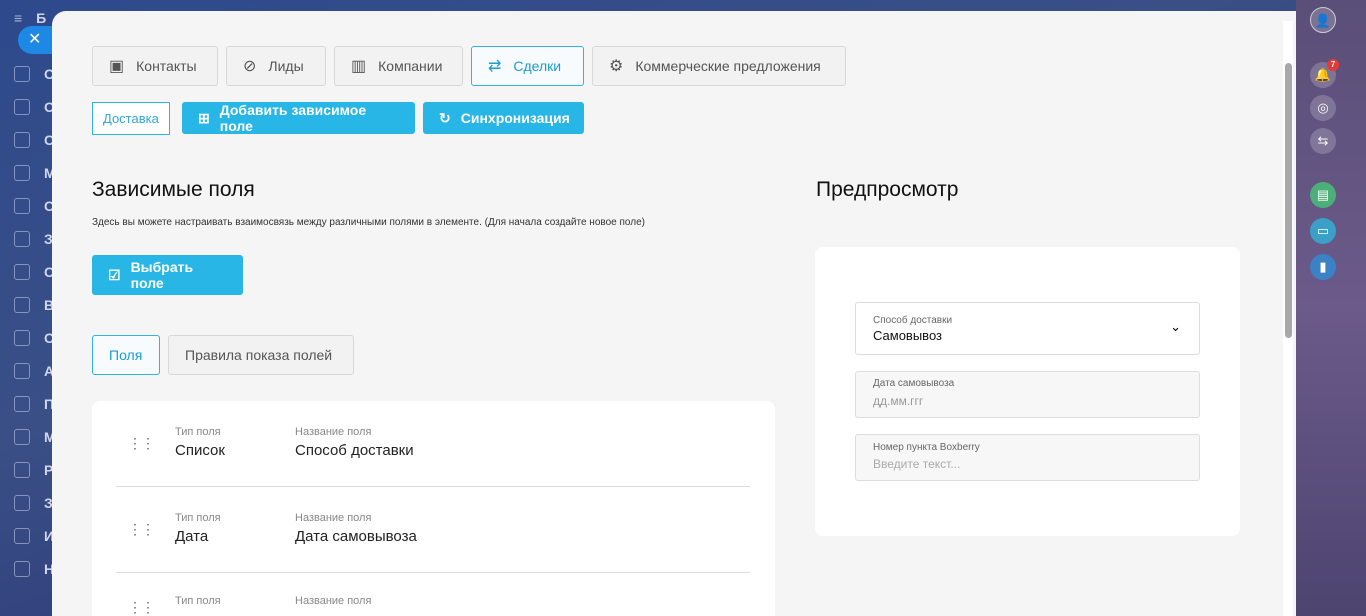  Describe the element at coordinates (354, 450) in the screenshot. I see `name-value: Способ доставки` at that location.